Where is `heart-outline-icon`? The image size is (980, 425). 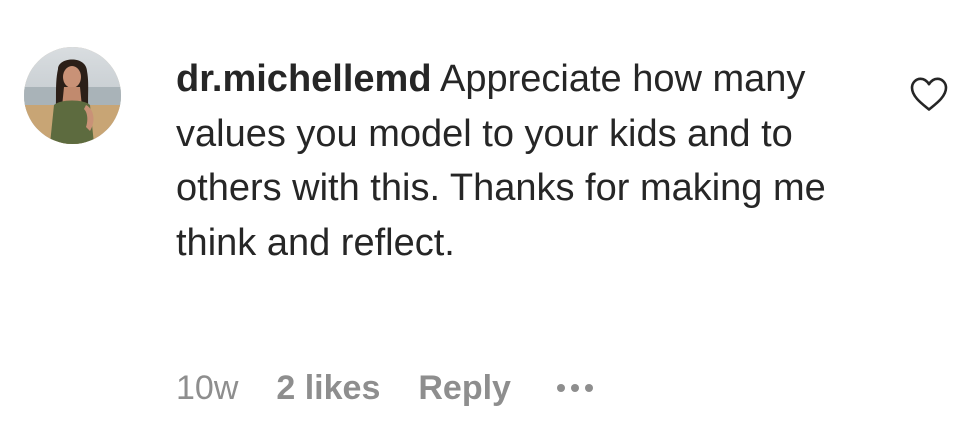 heart-outline-icon is located at coordinates (929, 94).